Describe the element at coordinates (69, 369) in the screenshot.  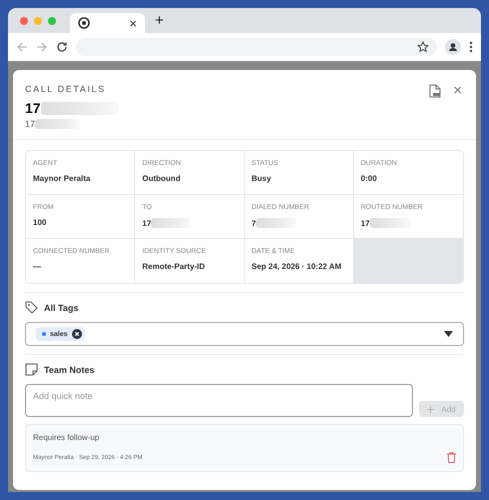
I see `section-title: Team Notes` at that location.